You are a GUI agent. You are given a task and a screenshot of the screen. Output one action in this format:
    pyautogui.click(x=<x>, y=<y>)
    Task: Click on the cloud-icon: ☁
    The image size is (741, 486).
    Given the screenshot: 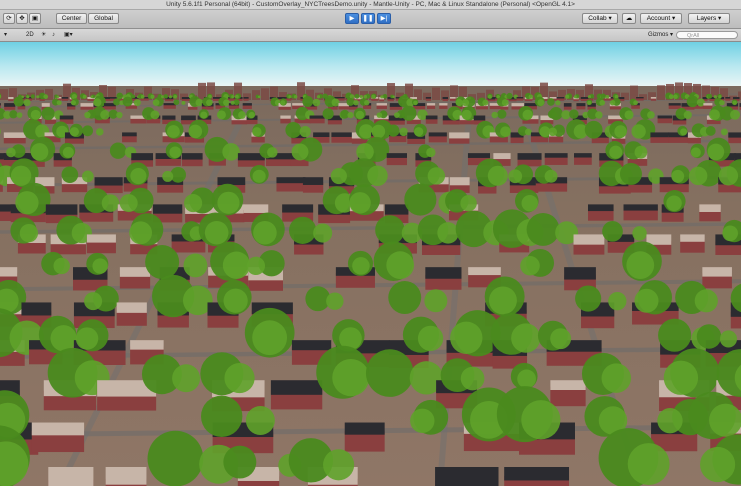 What is the action you would take?
    pyautogui.click(x=629, y=18)
    